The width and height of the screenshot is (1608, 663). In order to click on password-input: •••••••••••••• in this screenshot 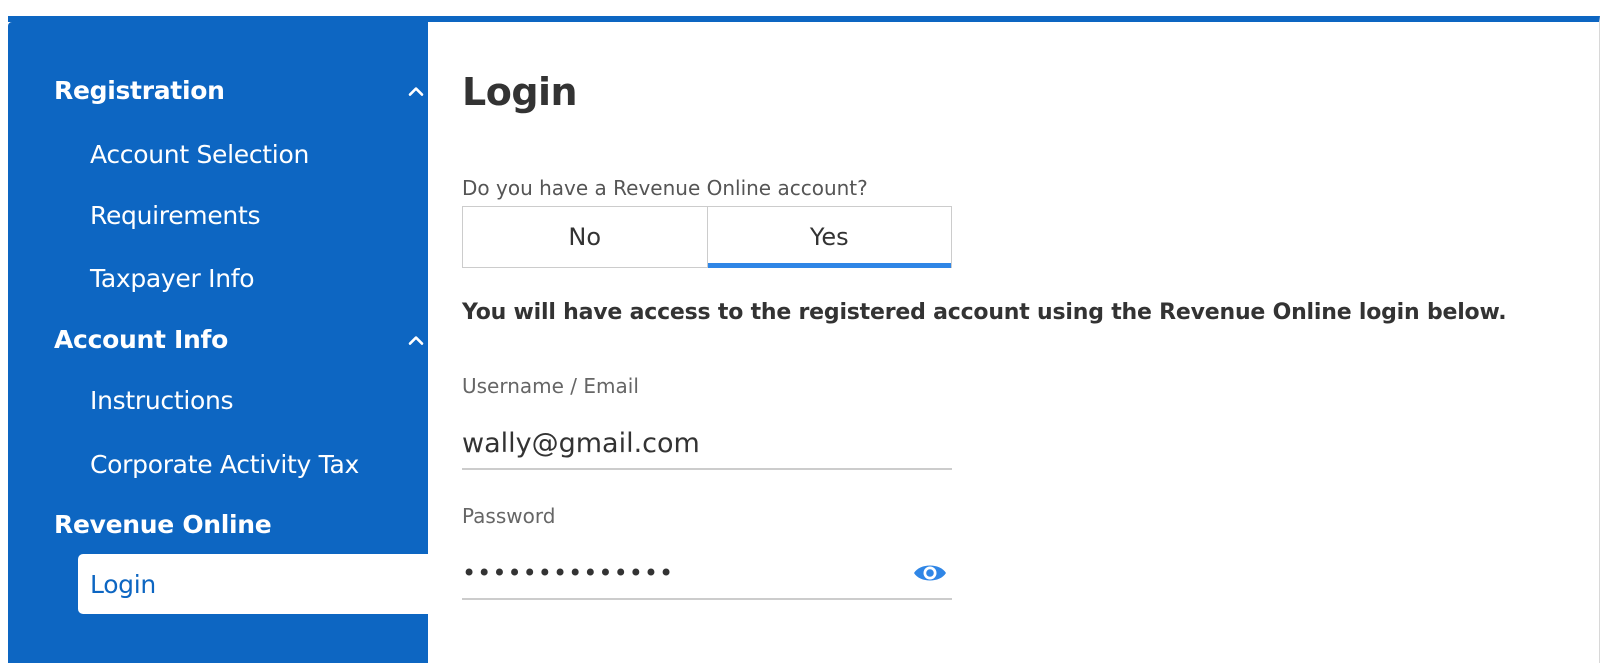, I will do `click(568, 573)`.